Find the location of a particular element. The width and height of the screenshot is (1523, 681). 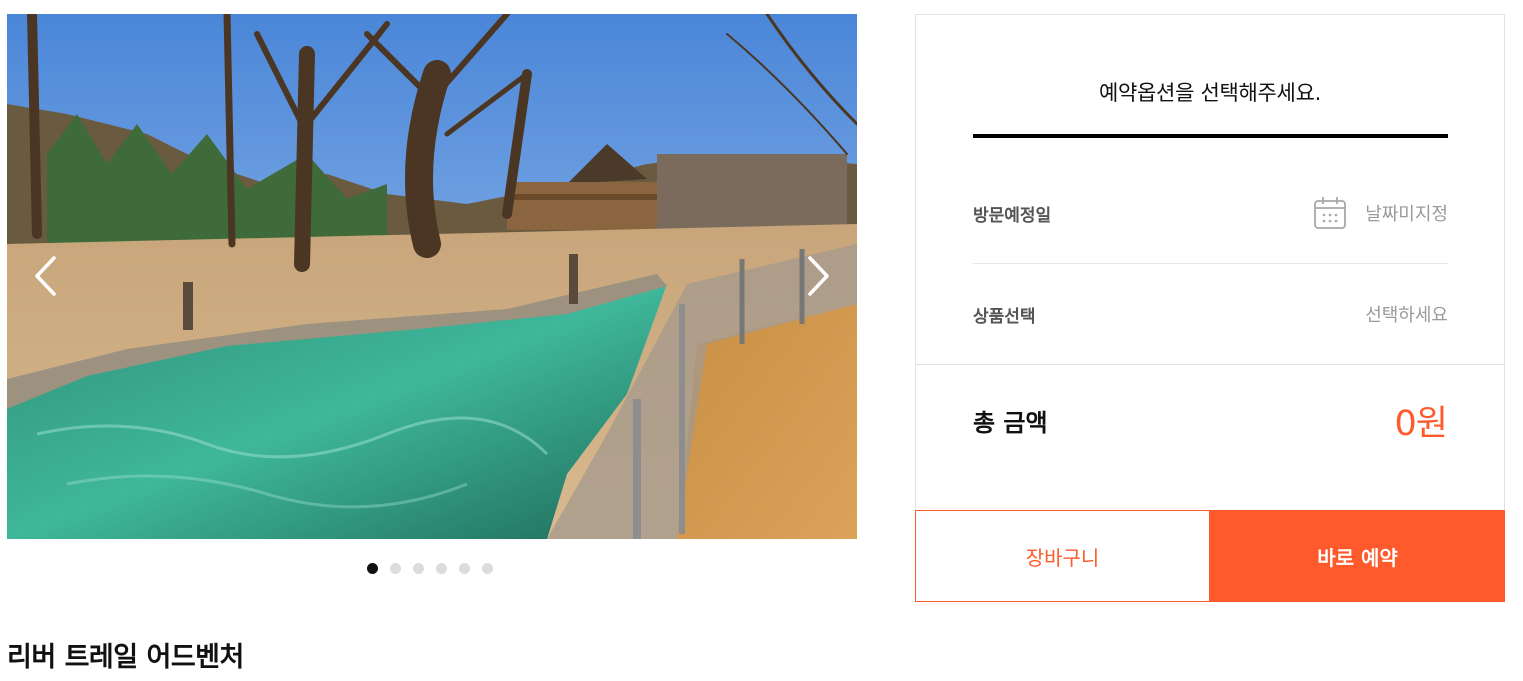

visit-date-label: 방문예정일 is located at coordinates (1012, 215).